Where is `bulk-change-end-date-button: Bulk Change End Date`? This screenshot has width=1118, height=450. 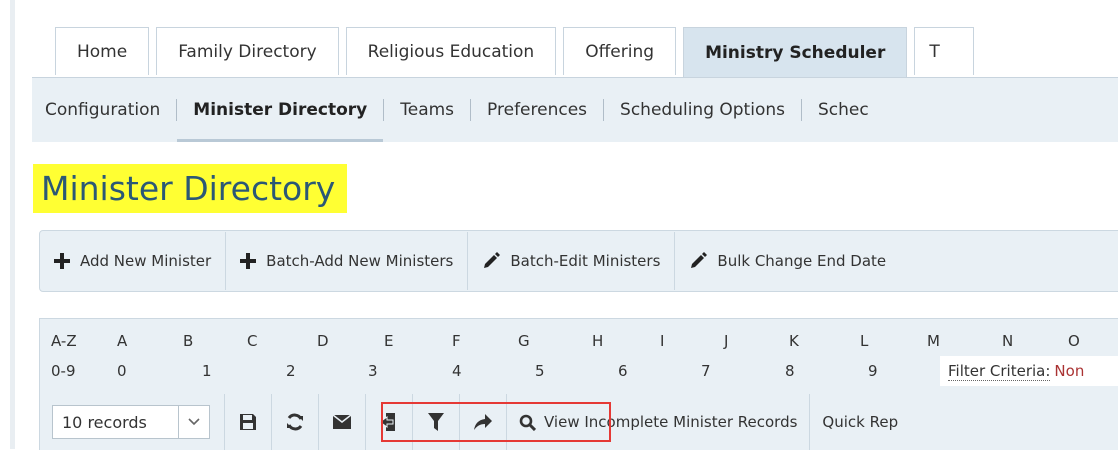 bulk-change-end-date-button: Bulk Change End Date is located at coordinates (787, 261).